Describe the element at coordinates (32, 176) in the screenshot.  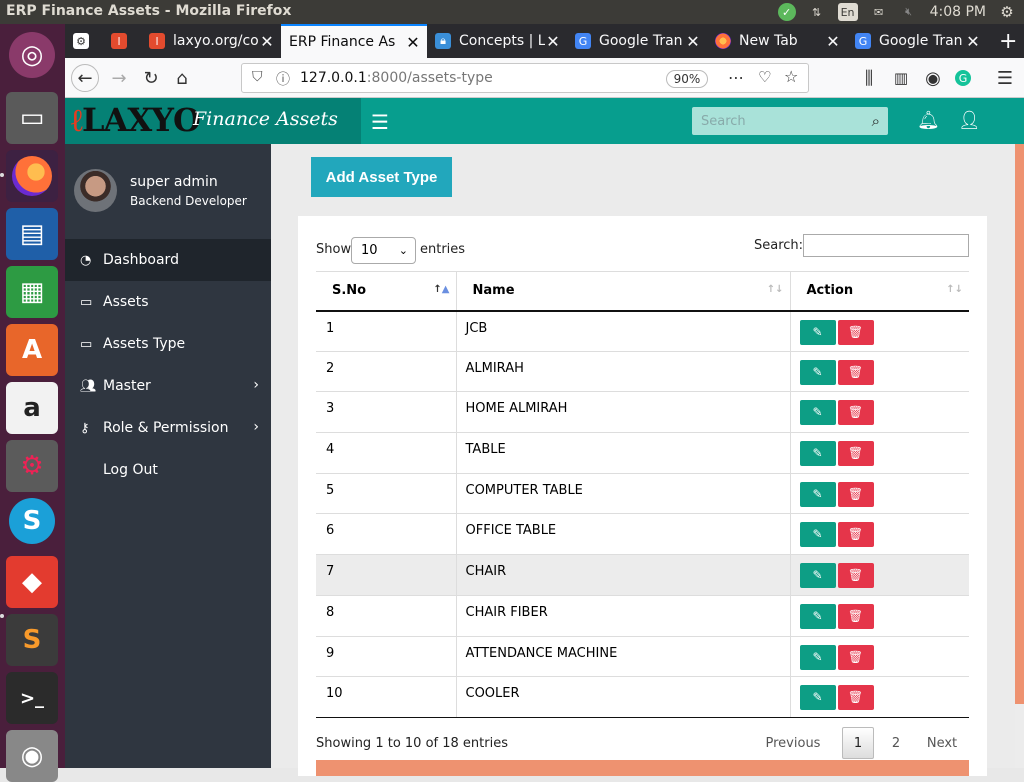
I see `firefox-launcher-icon` at that location.